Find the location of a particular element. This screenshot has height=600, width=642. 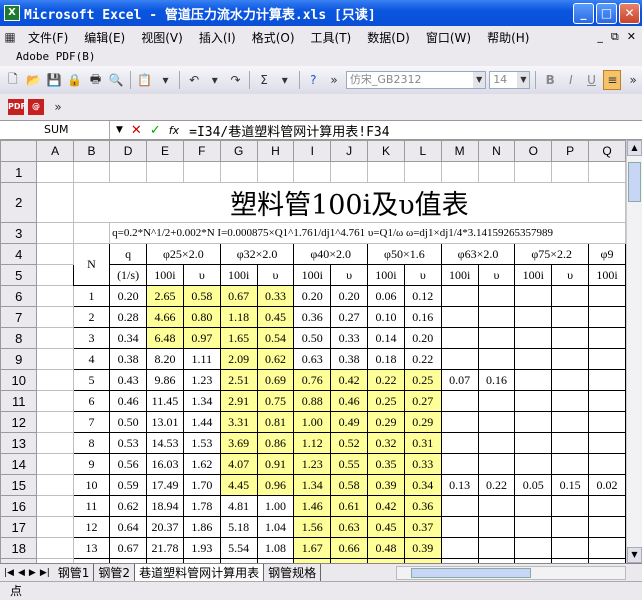

menu-data: 数据(D) is located at coordinates (388, 37).